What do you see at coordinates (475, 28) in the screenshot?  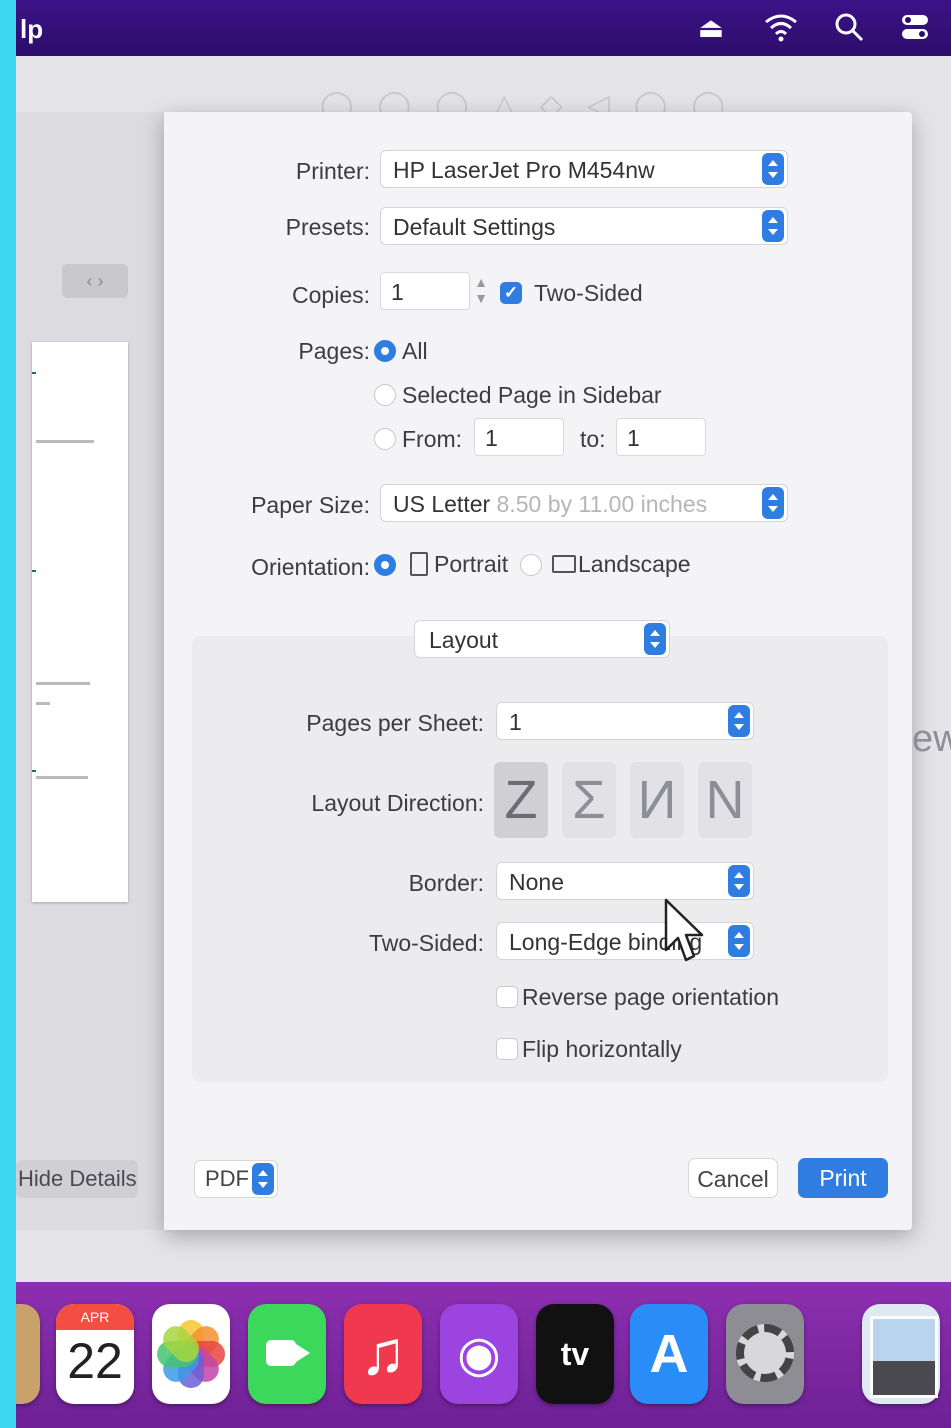 I see `menu-bar: lp ⏏` at bounding box center [475, 28].